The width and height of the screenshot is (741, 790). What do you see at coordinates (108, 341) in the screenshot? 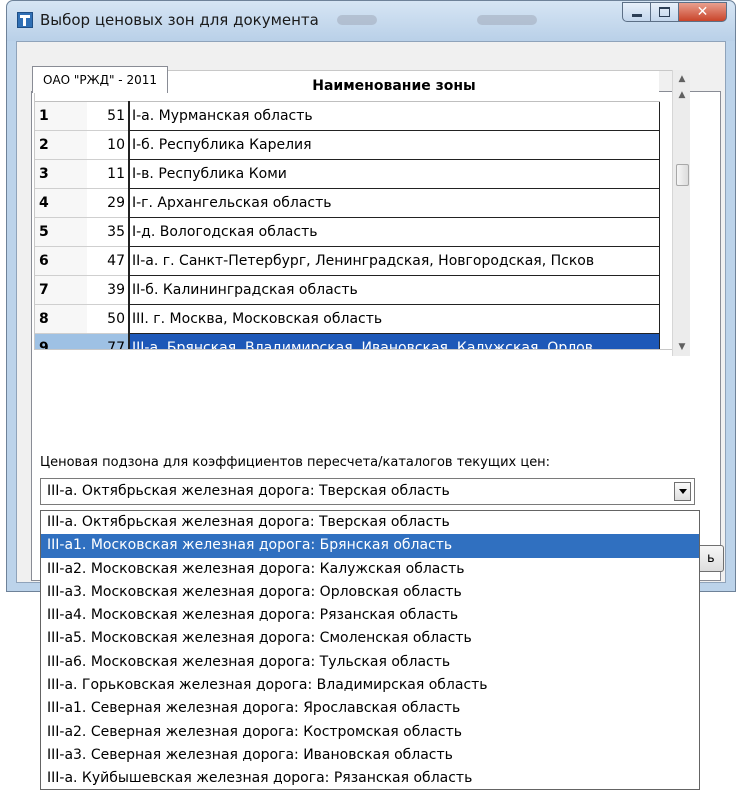
I see `cell-id: 77` at bounding box center [108, 341].